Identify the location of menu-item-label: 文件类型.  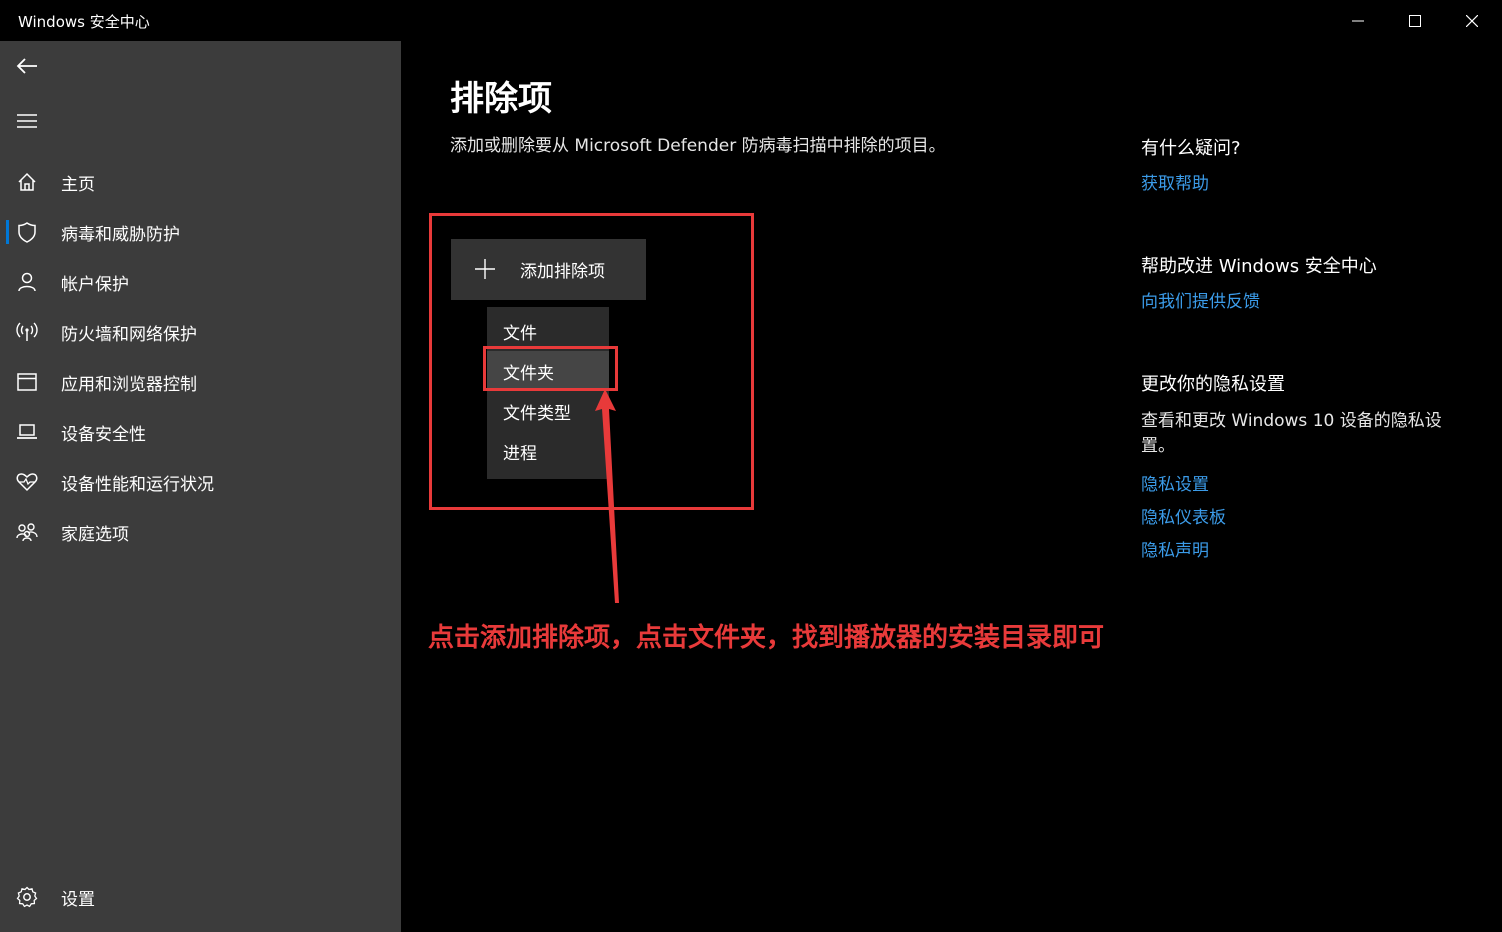
(537, 413).